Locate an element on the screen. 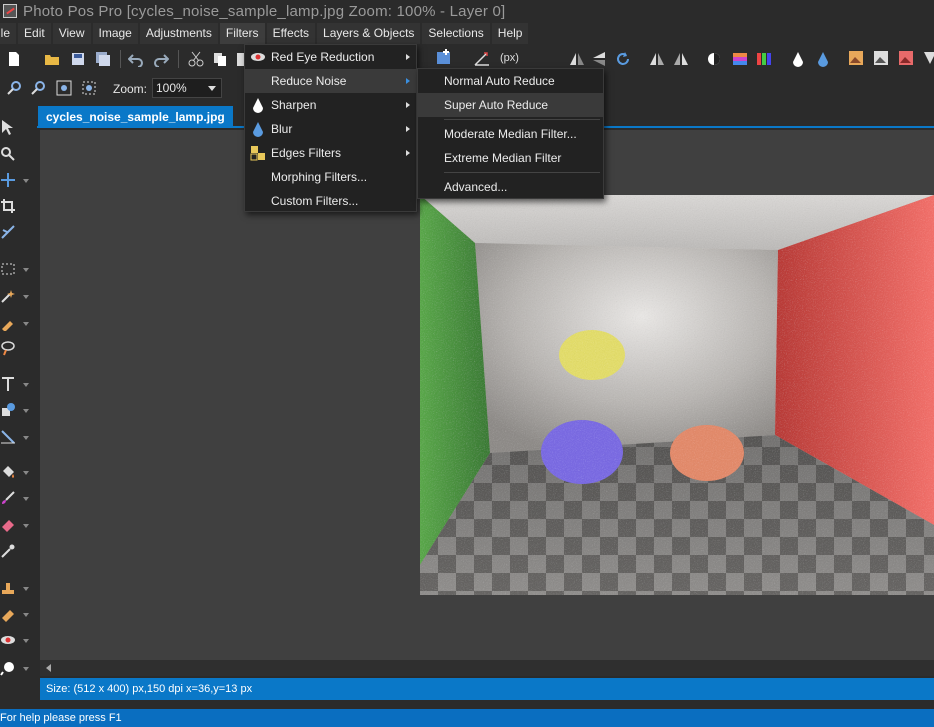  menu-image: Image is located at coordinates (115, 33).